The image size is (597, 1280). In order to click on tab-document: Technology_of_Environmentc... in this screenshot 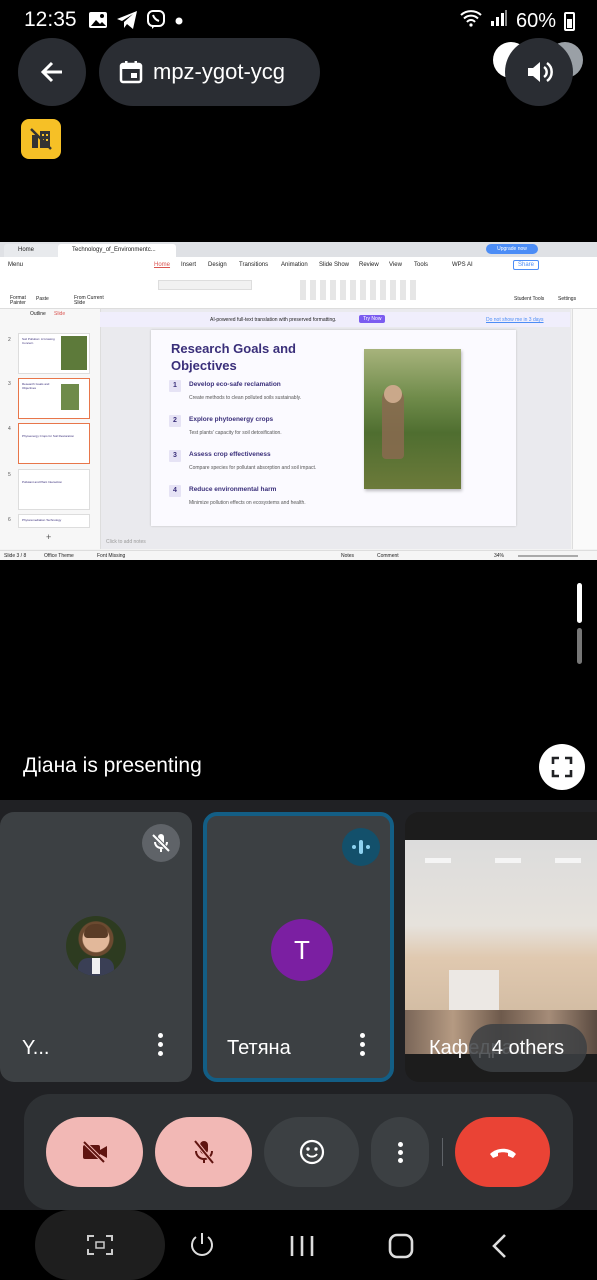, I will do `click(117, 250)`.